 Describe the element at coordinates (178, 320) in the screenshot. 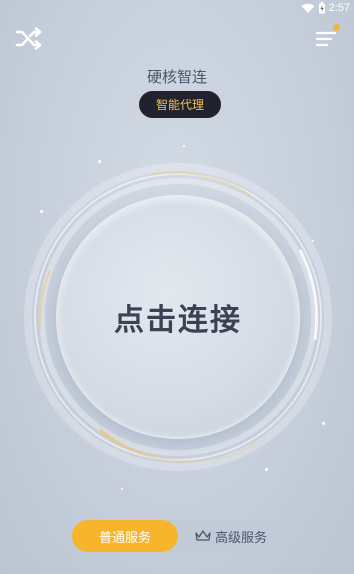

I see `connect-label: 点击连接` at that location.